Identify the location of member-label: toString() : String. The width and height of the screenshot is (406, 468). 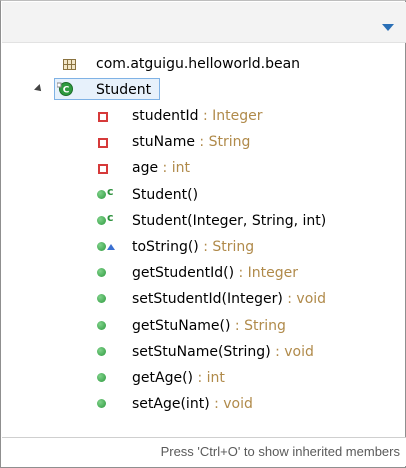
(193, 247).